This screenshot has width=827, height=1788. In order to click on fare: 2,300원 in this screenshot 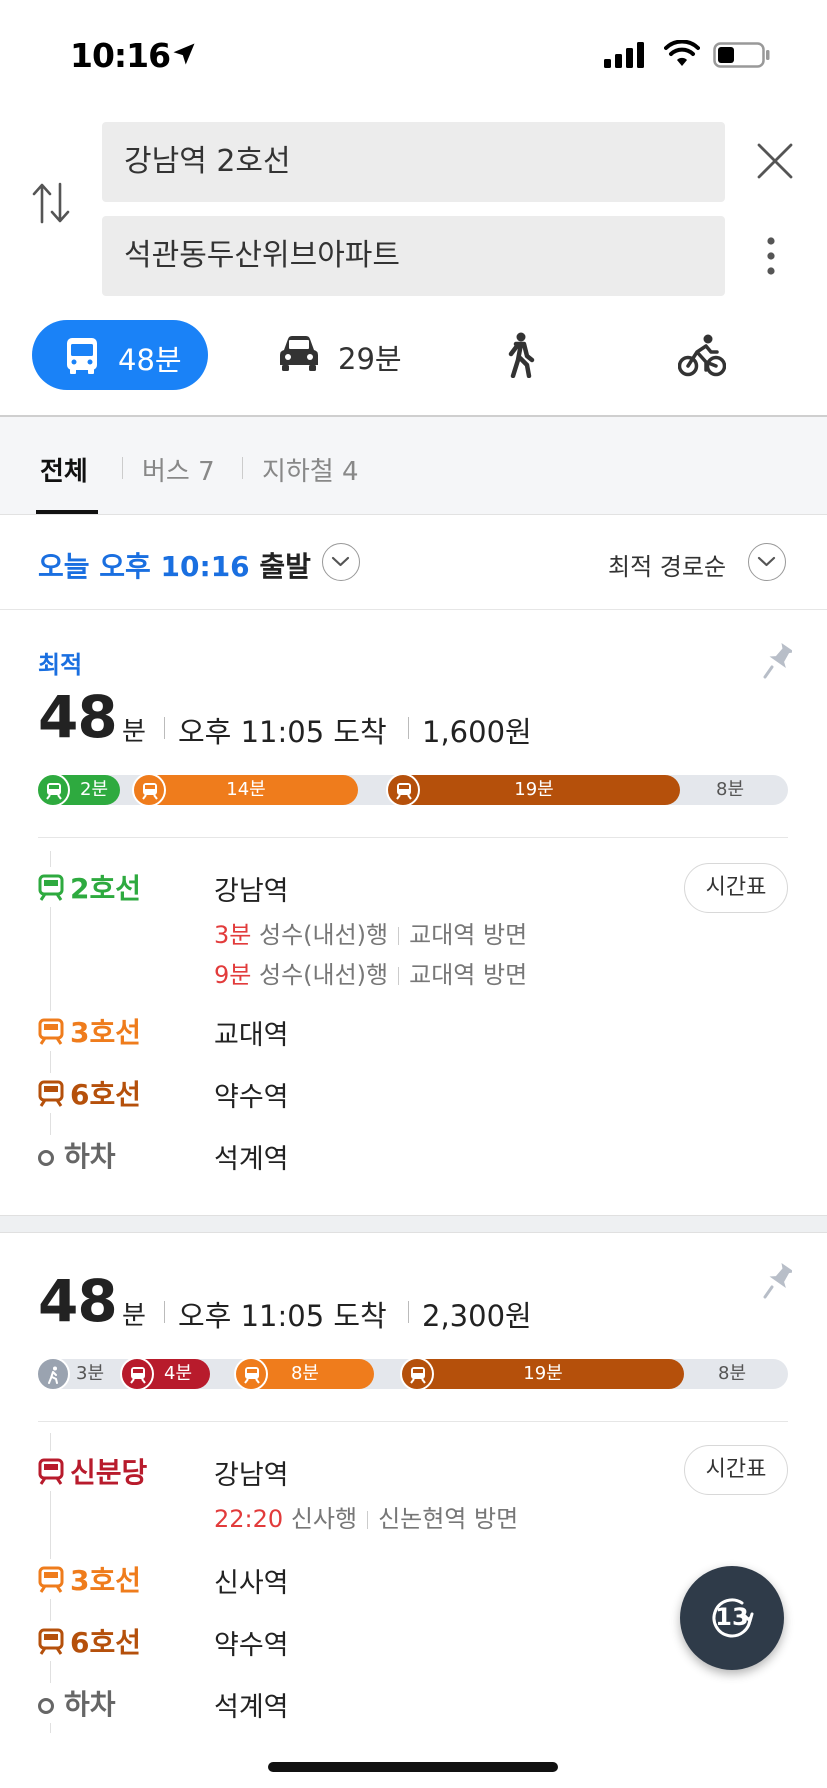, I will do `click(477, 1316)`.